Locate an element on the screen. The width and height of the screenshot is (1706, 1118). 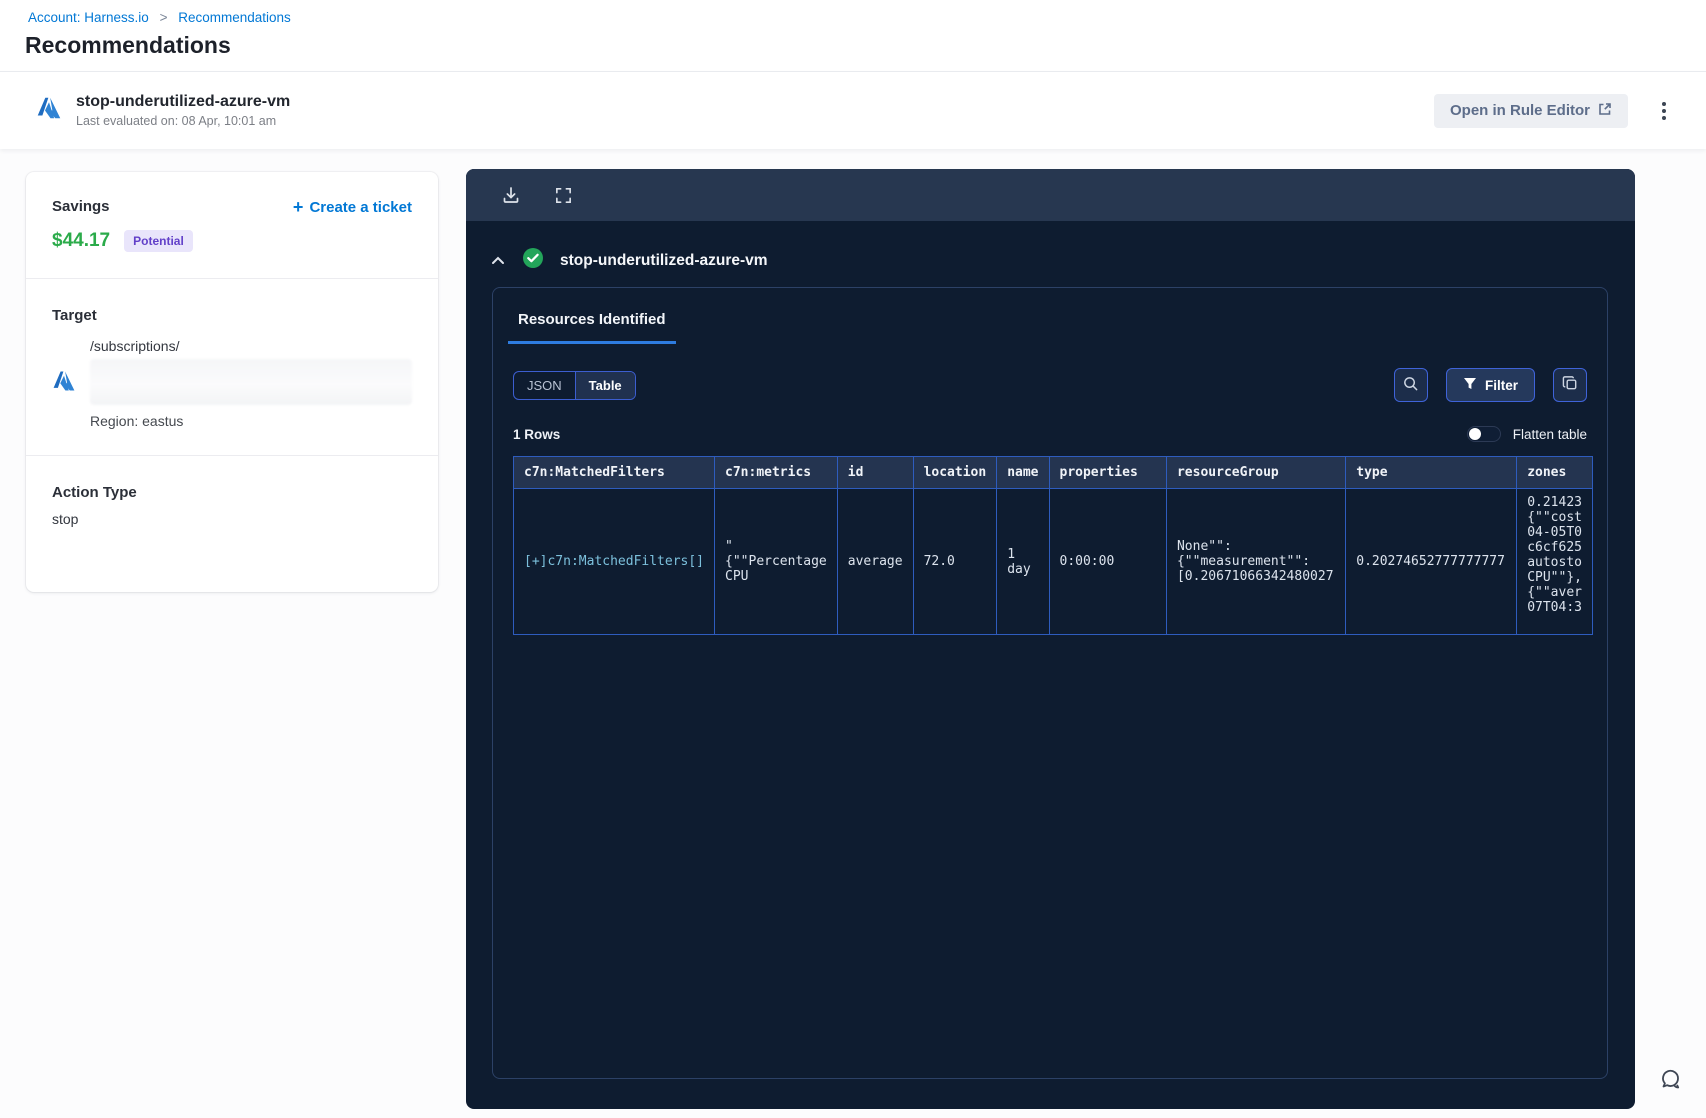
col-id: id is located at coordinates (875, 472).